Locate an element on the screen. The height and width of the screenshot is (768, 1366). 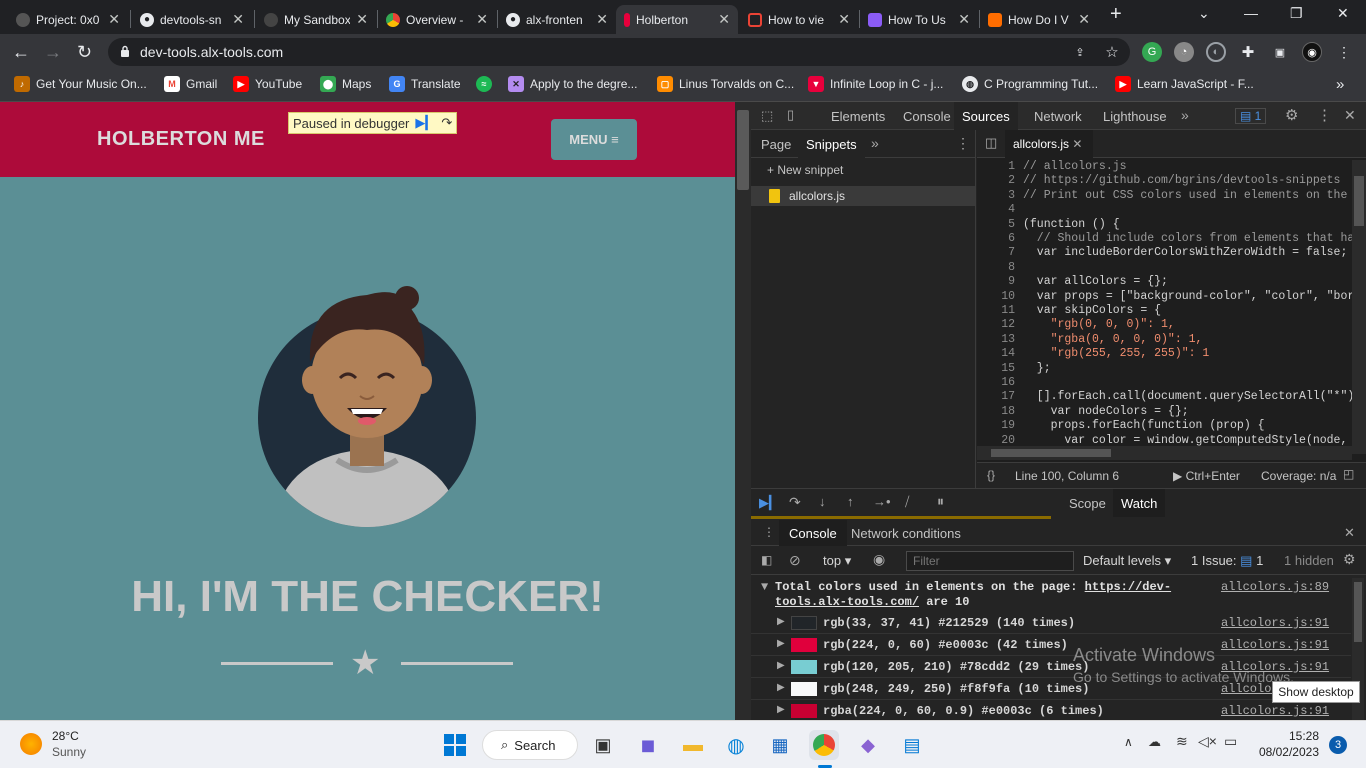
side-panel-icon: ▣ is located at coordinates (1280, 52).